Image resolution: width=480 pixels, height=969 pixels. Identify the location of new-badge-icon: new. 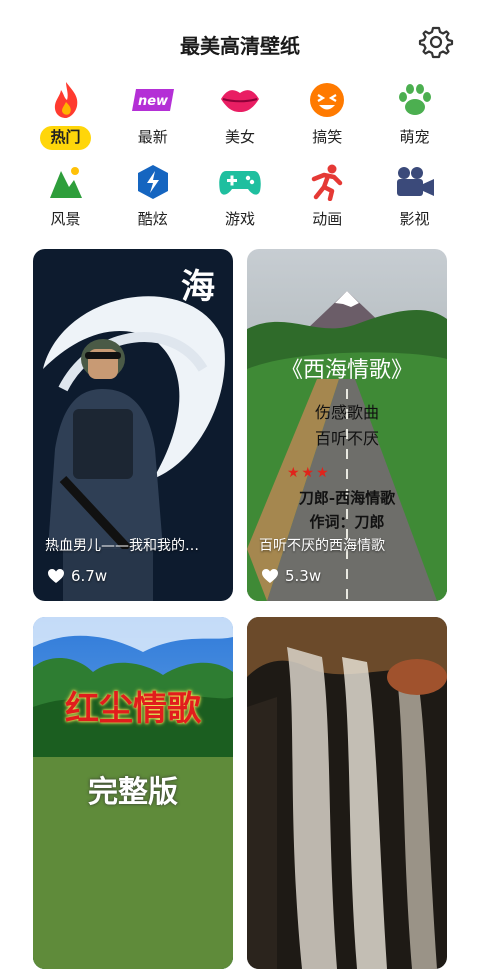
(152, 100).